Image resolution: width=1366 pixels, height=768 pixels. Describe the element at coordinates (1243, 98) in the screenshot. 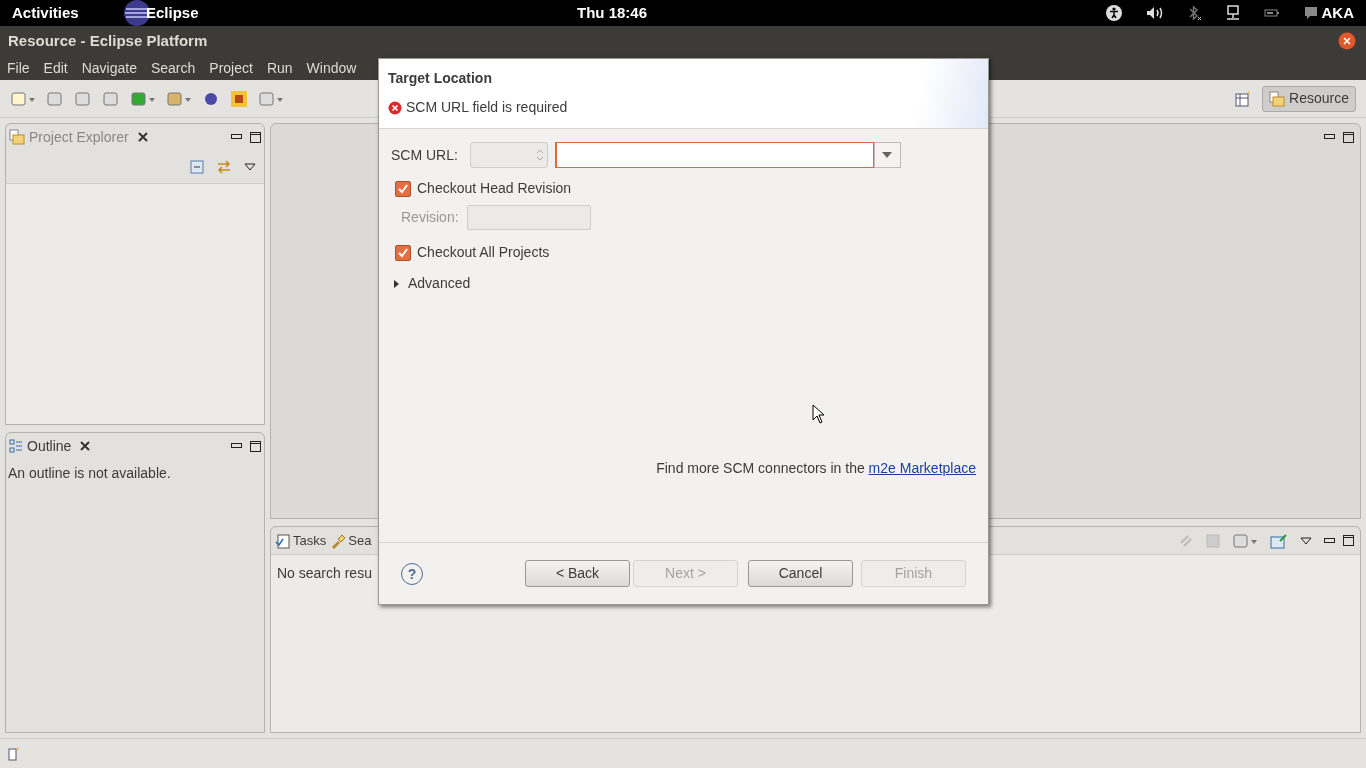

I see `open-perspective-icon` at that location.